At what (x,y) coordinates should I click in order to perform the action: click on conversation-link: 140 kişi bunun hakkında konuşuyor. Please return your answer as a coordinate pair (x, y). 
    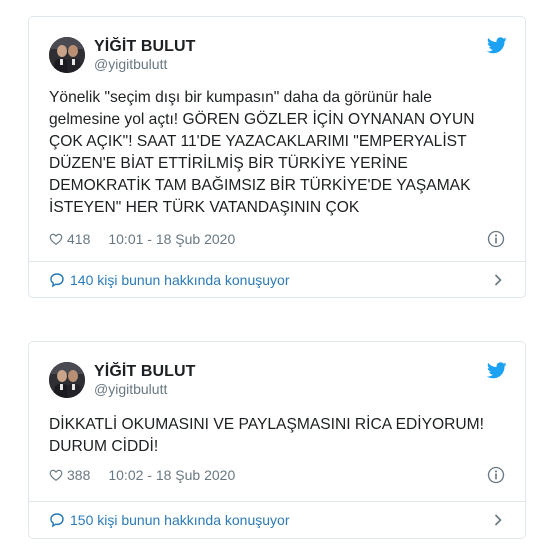
    Looking at the image, I should click on (277, 280).